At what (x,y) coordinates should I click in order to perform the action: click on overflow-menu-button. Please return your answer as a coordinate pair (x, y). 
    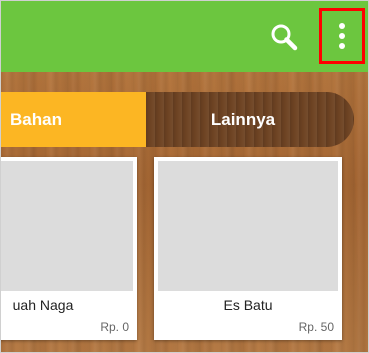
    Looking at the image, I should click on (342, 36).